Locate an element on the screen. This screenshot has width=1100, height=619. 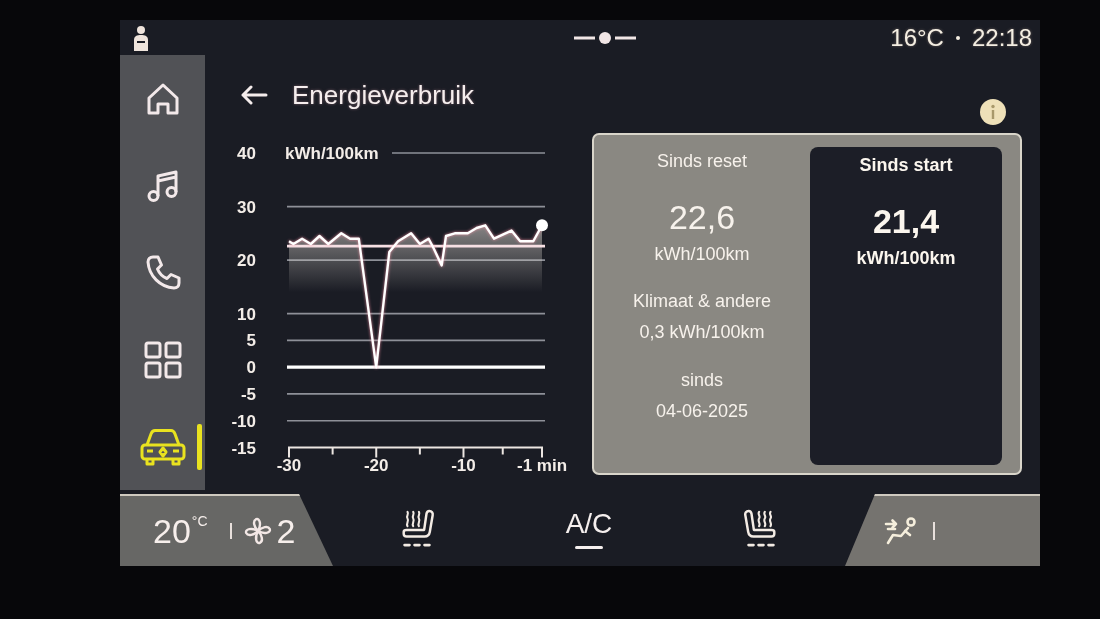
consumption-value: 22,6 is located at coordinates (702, 217).